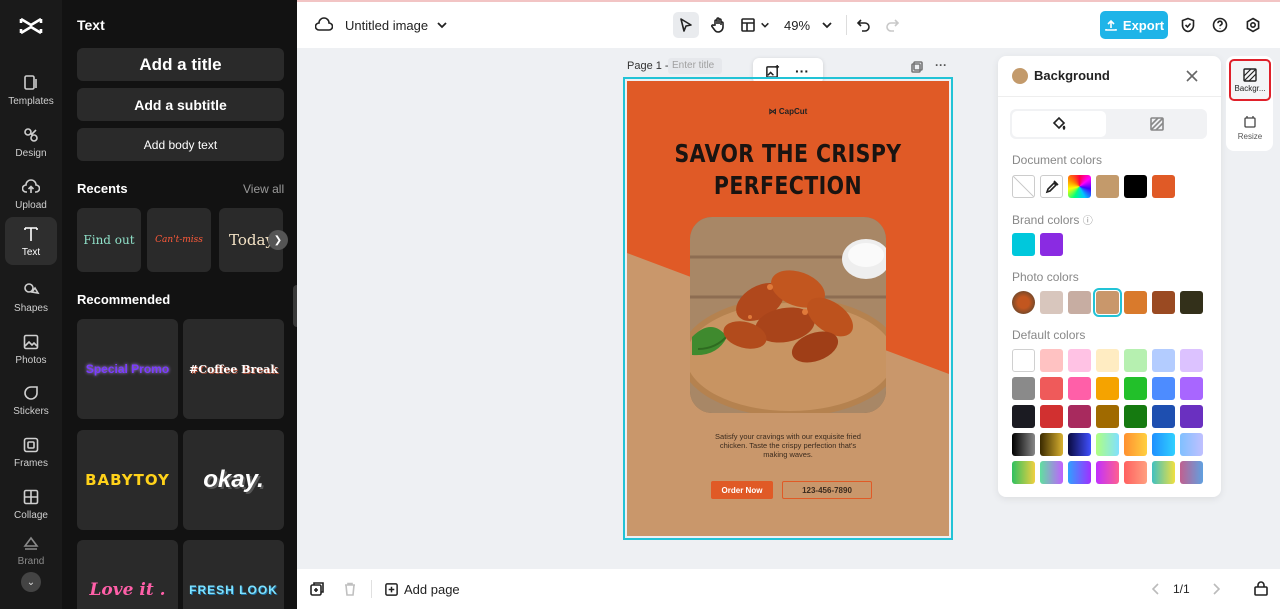 The height and width of the screenshot is (609, 1280). What do you see at coordinates (1023, 186) in the screenshot?
I see `transparent-swatch` at bounding box center [1023, 186].